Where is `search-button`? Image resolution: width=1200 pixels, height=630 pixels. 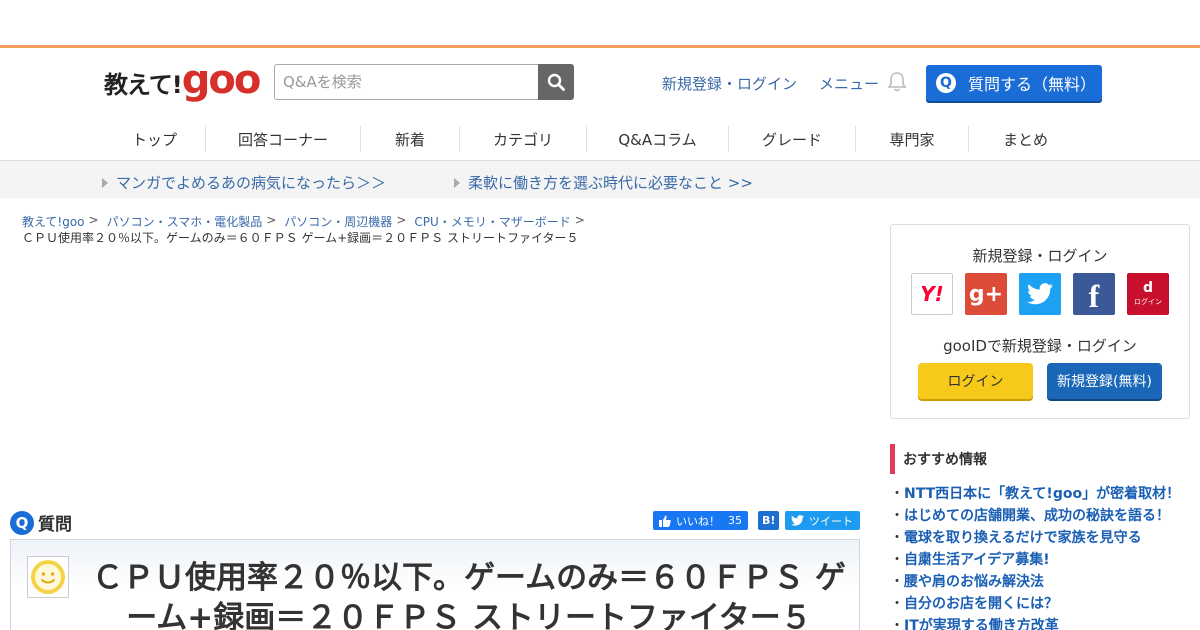
search-button is located at coordinates (556, 82).